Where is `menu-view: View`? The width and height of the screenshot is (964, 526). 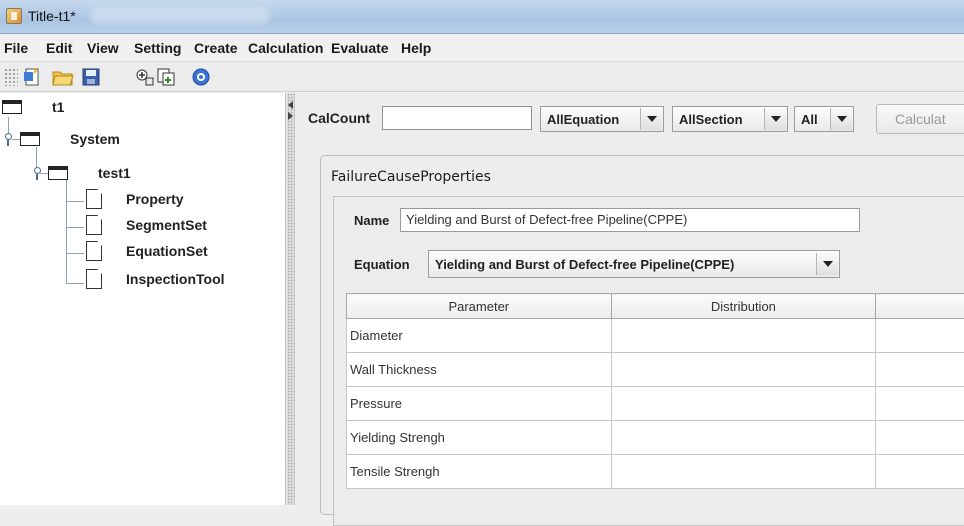 menu-view: View is located at coordinates (103, 48).